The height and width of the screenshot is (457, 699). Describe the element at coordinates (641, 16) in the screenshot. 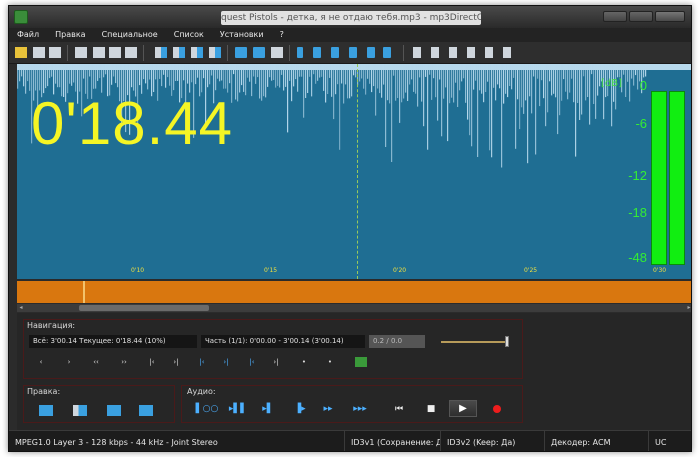

I see `maximize-button` at that location.